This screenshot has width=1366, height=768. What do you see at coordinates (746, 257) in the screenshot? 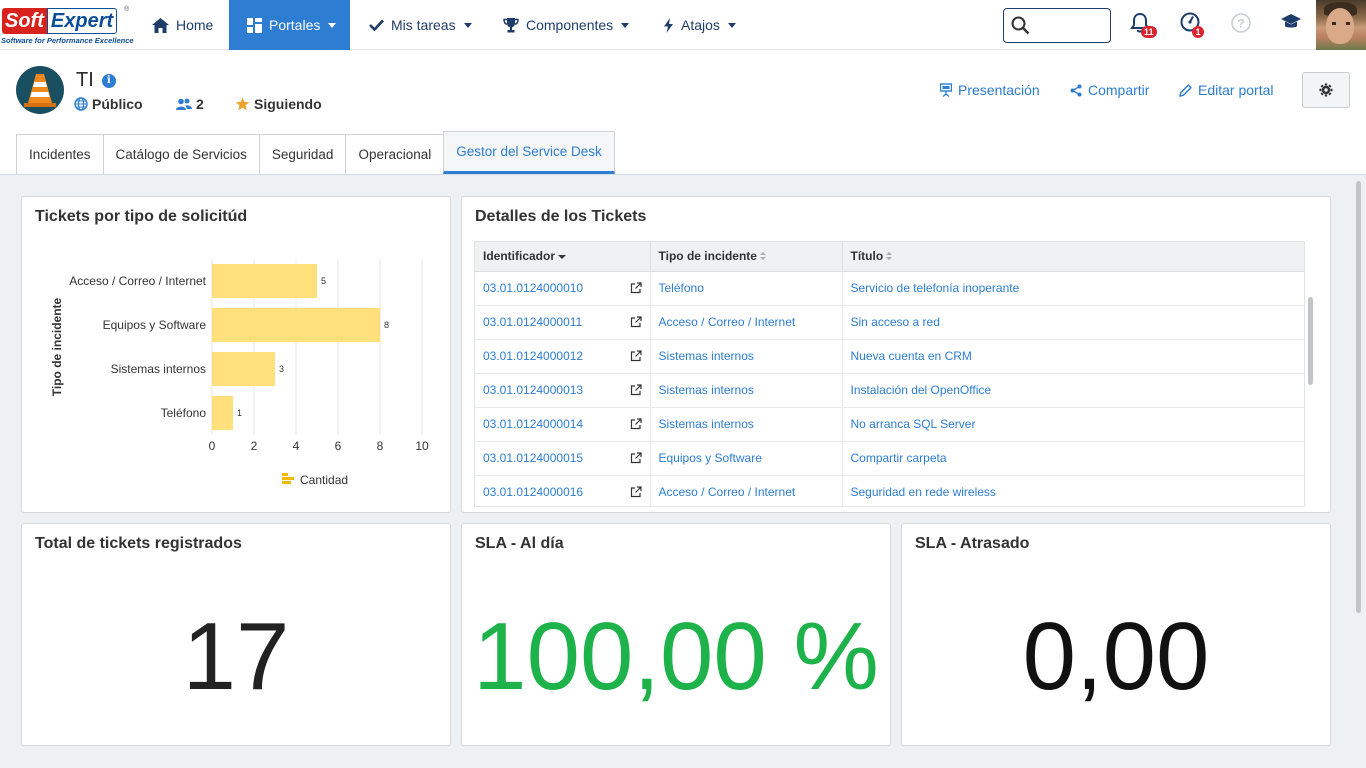
I see `column-header-tipo-incidente: Tipo de incidente` at bounding box center [746, 257].